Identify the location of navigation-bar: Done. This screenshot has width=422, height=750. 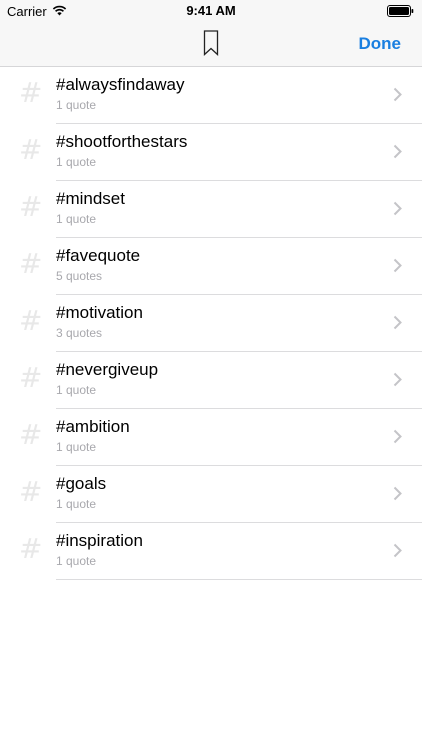
(211, 44).